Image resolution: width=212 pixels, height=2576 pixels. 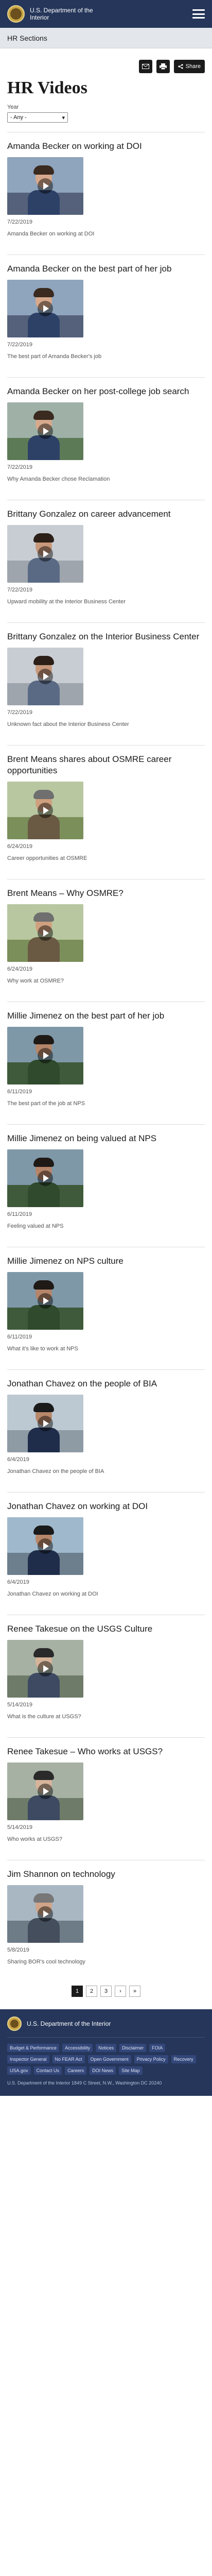 What do you see at coordinates (52, 1594) in the screenshot?
I see `video-description: Jonathan Chavez on working at DOI` at bounding box center [52, 1594].